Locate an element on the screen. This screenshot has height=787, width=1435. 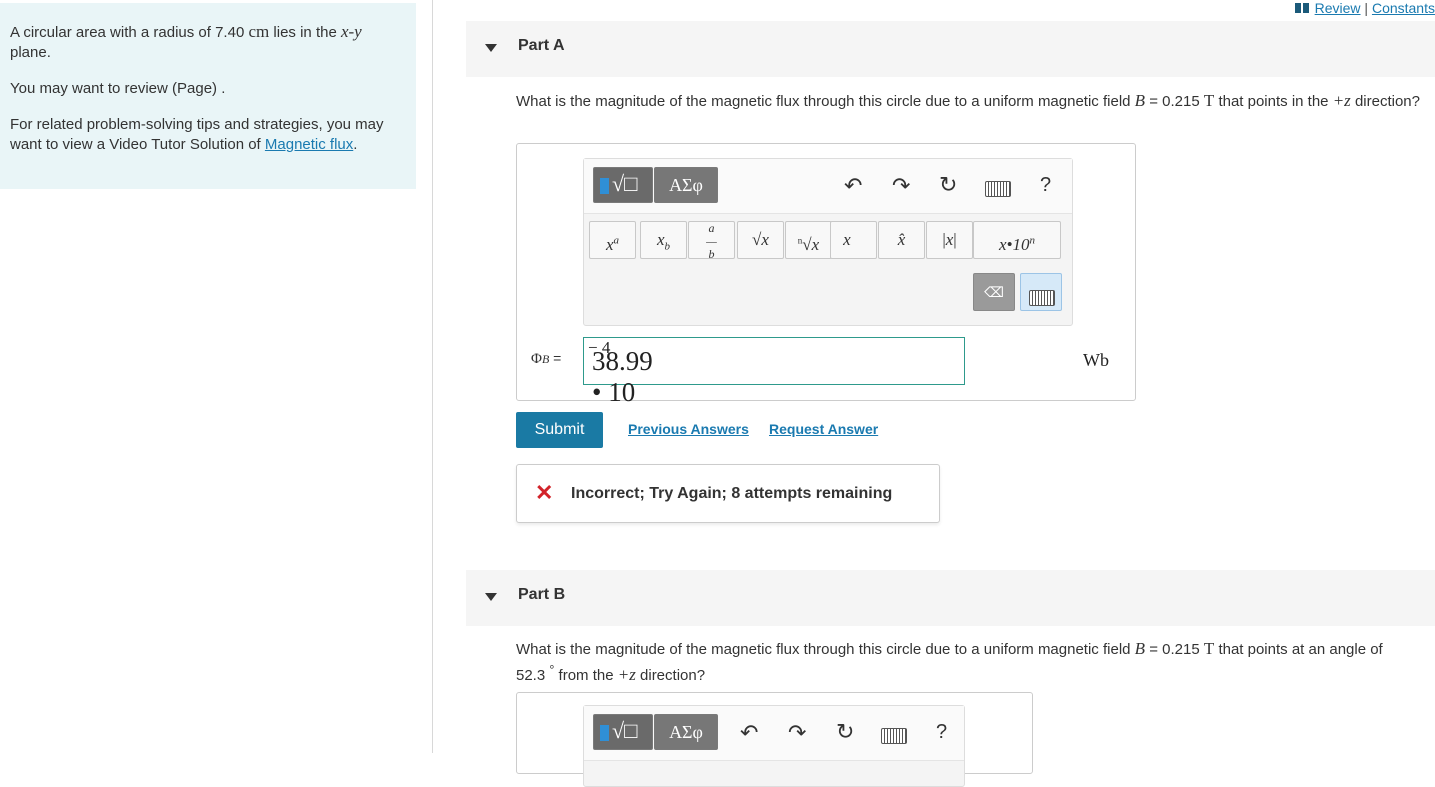
keyboard-toggle-key is located at coordinates (1041, 292).